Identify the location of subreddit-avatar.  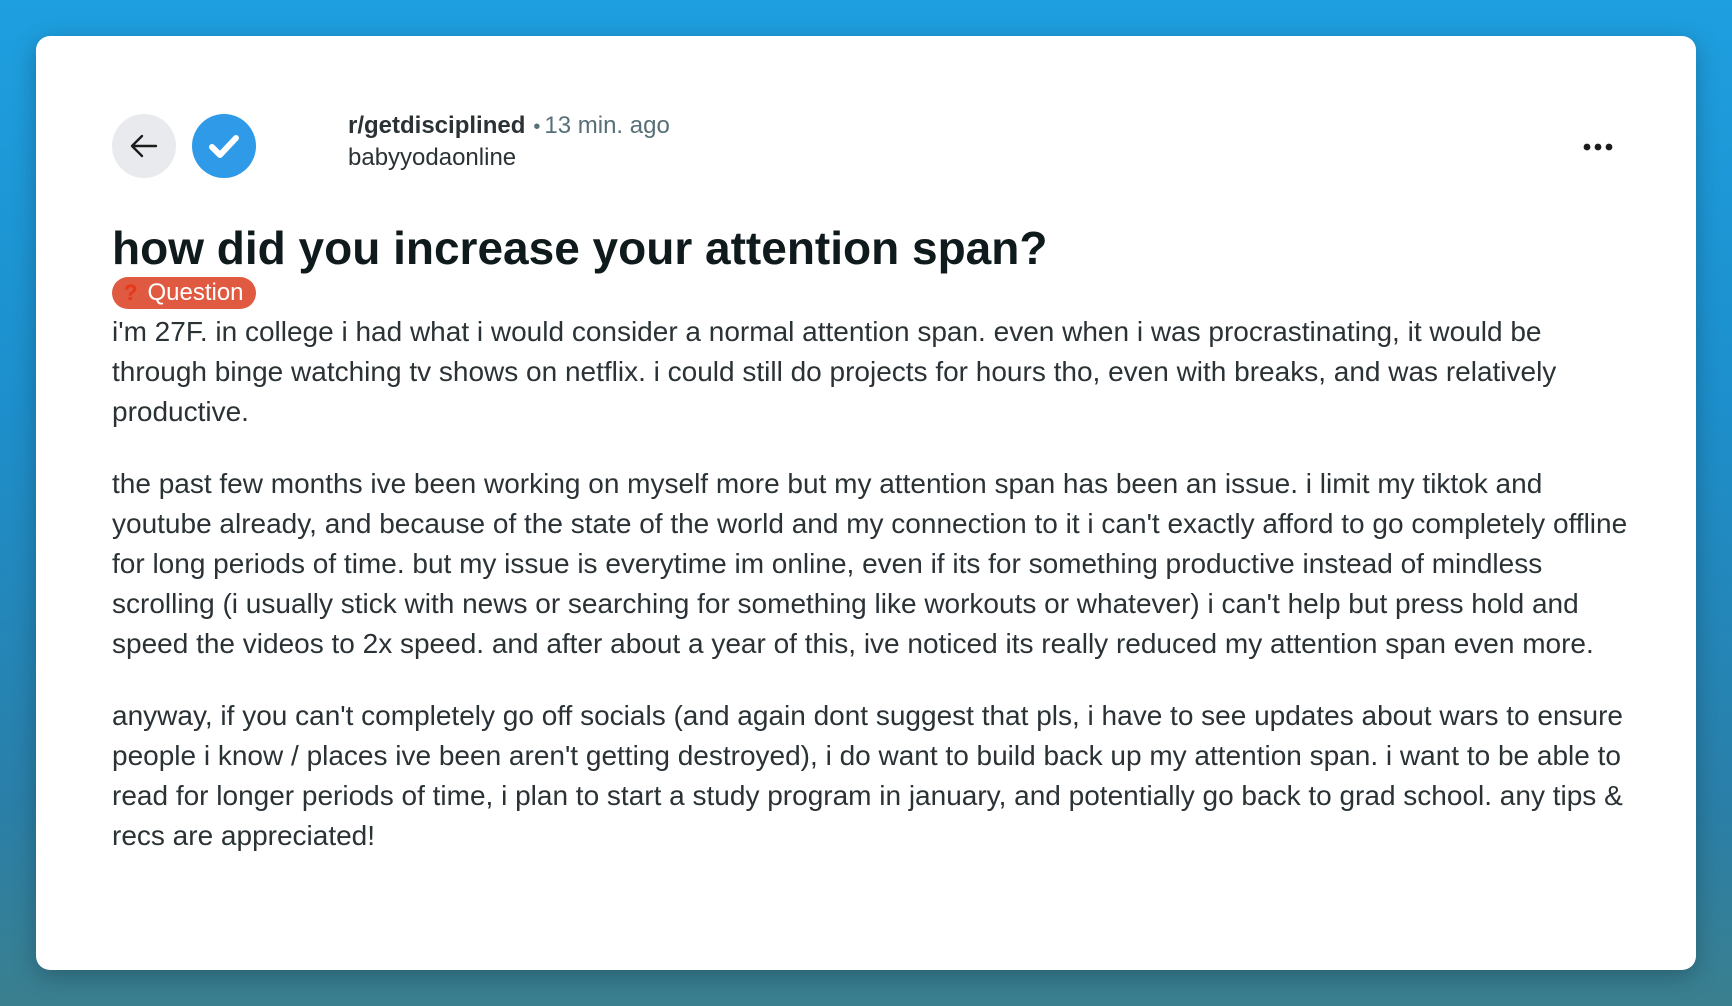
(224, 146).